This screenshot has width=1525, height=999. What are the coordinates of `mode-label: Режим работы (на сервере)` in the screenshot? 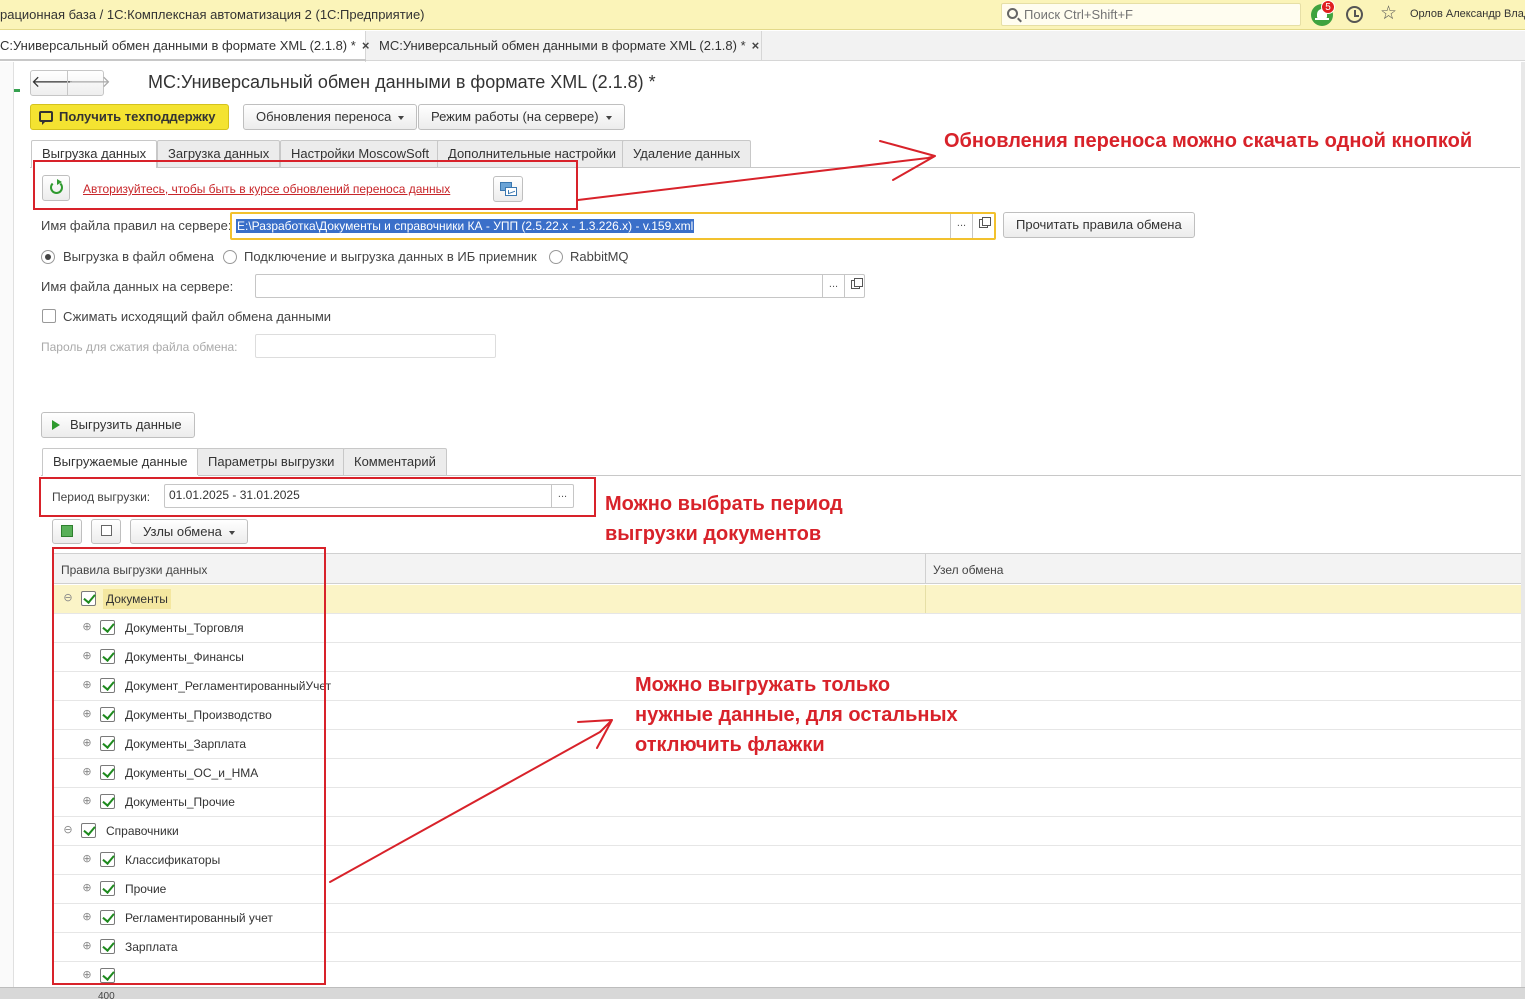 It's located at (515, 116).